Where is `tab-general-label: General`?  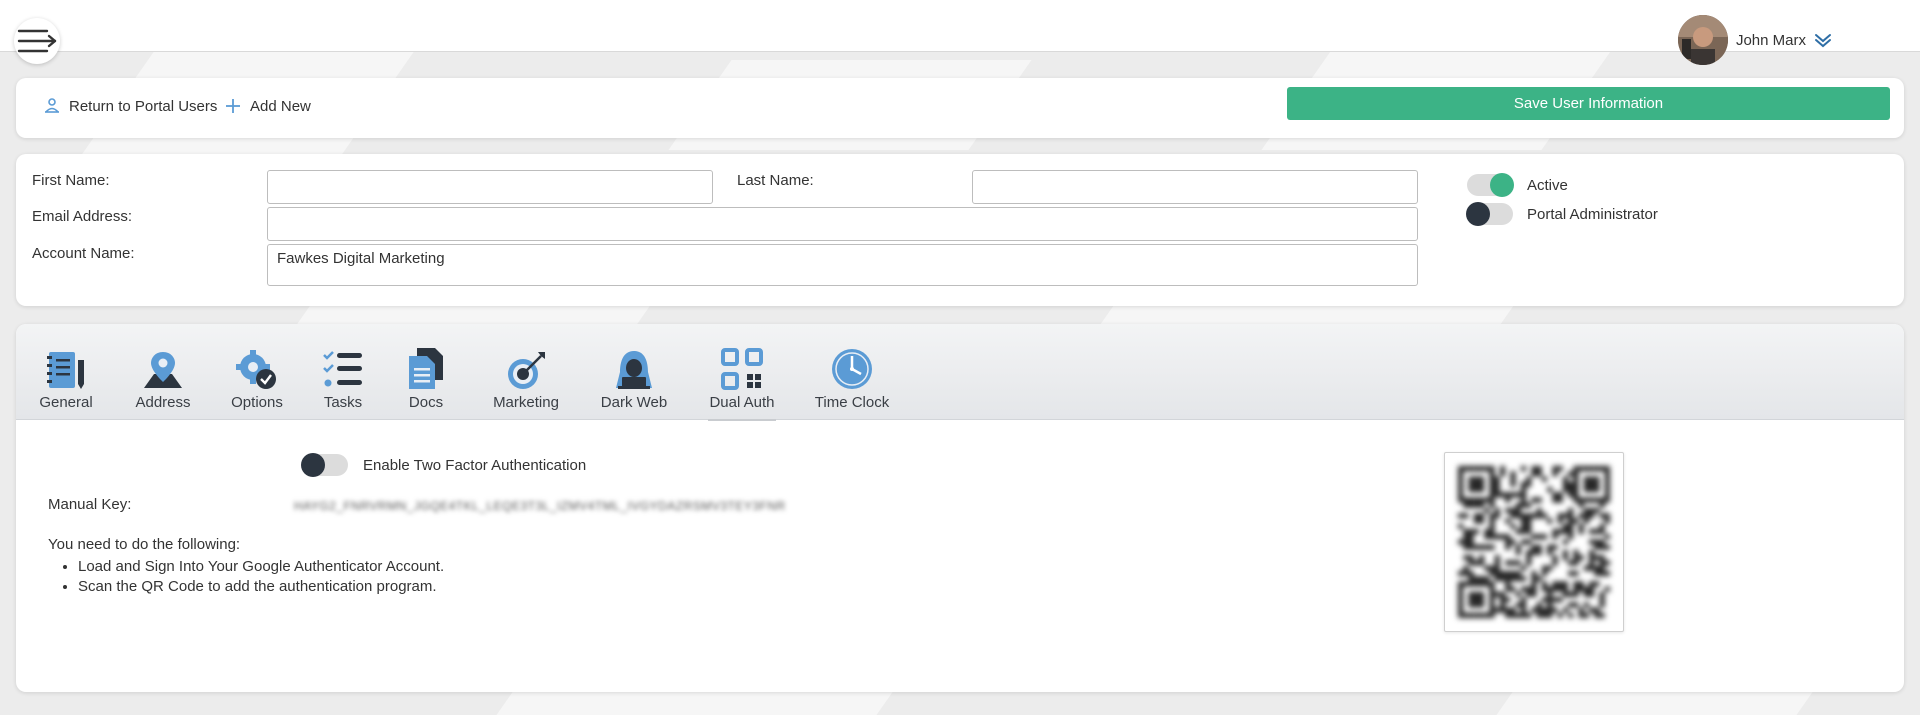
tab-general-label: General is located at coordinates (66, 402).